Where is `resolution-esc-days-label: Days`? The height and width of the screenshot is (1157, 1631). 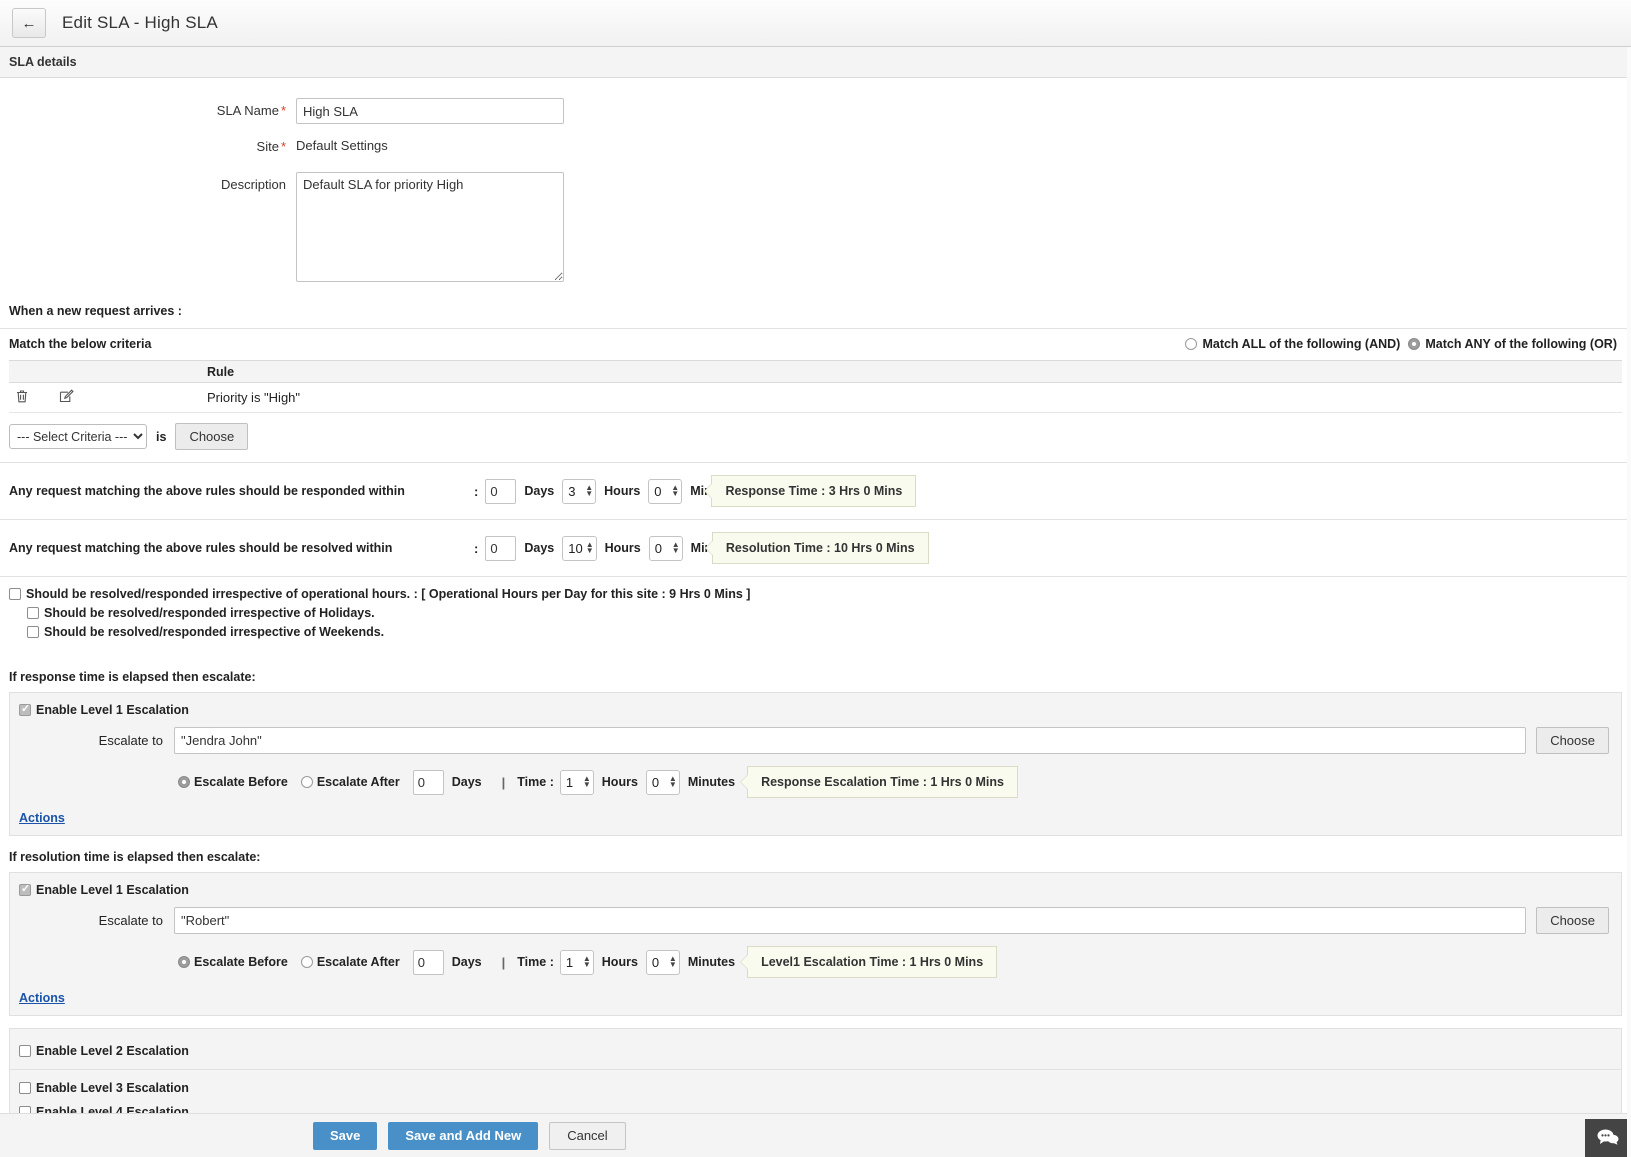
resolution-esc-days-label: Days is located at coordinates (466, 962).